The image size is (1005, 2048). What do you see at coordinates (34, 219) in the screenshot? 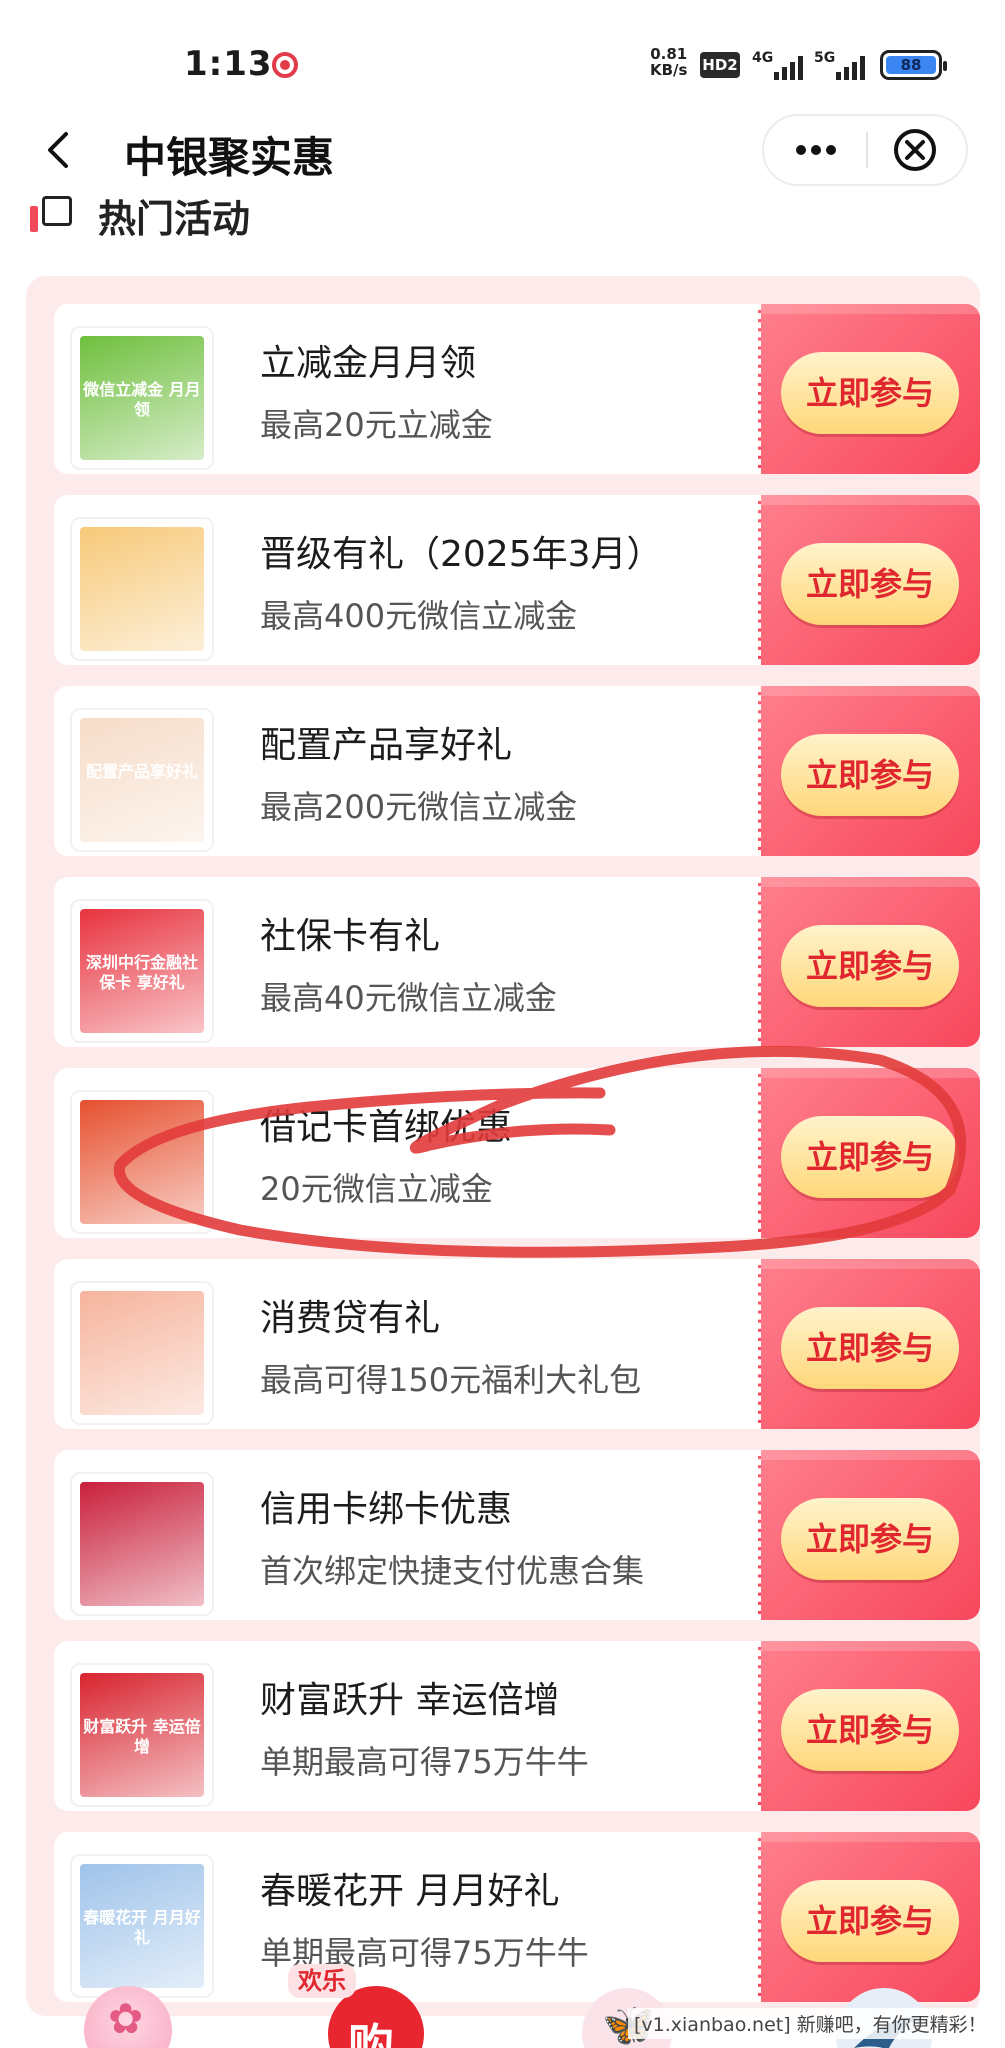
I see `section-accent-bar` at bounding box center [34, 219].